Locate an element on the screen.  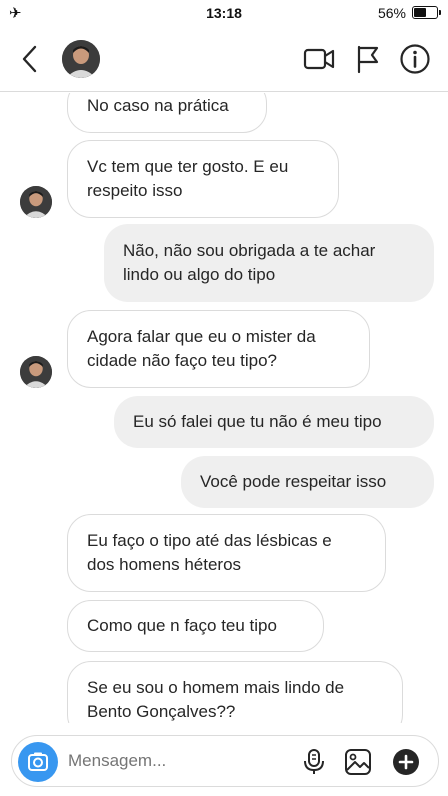
message-text-line: Não, não sou obrigada a te achar is located at coordinates (249, 250).